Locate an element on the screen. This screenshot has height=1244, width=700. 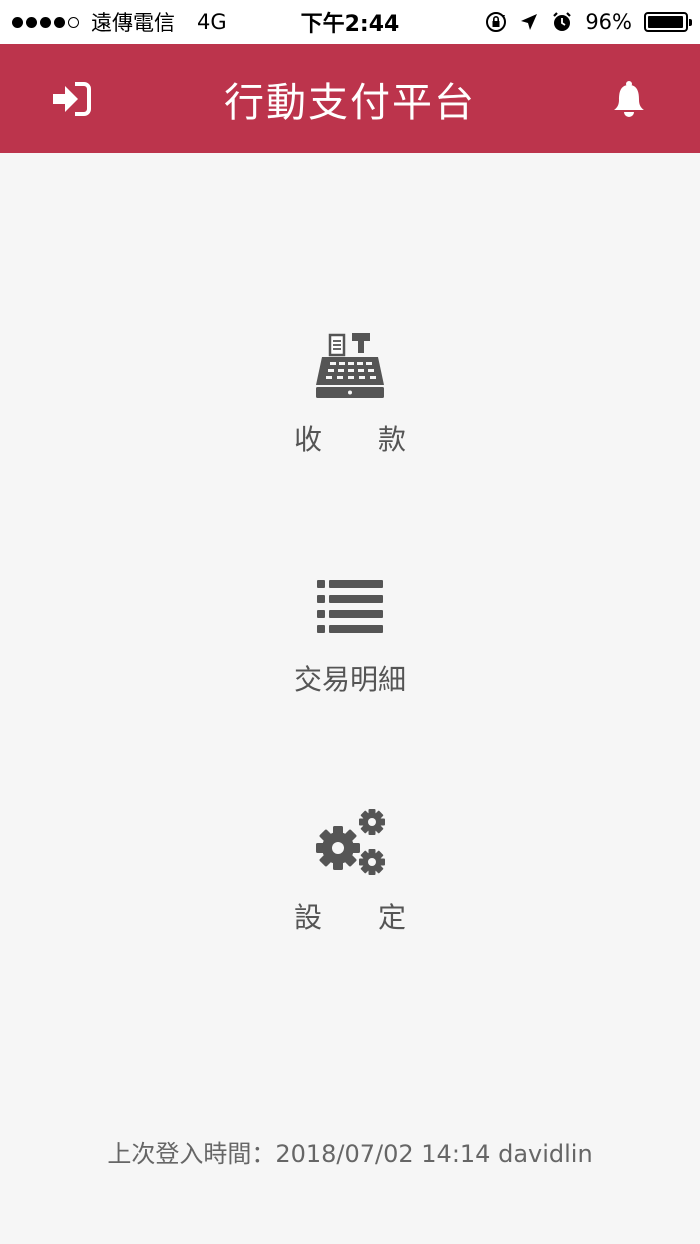
alarm-icon is located at coordinates (562, 21).